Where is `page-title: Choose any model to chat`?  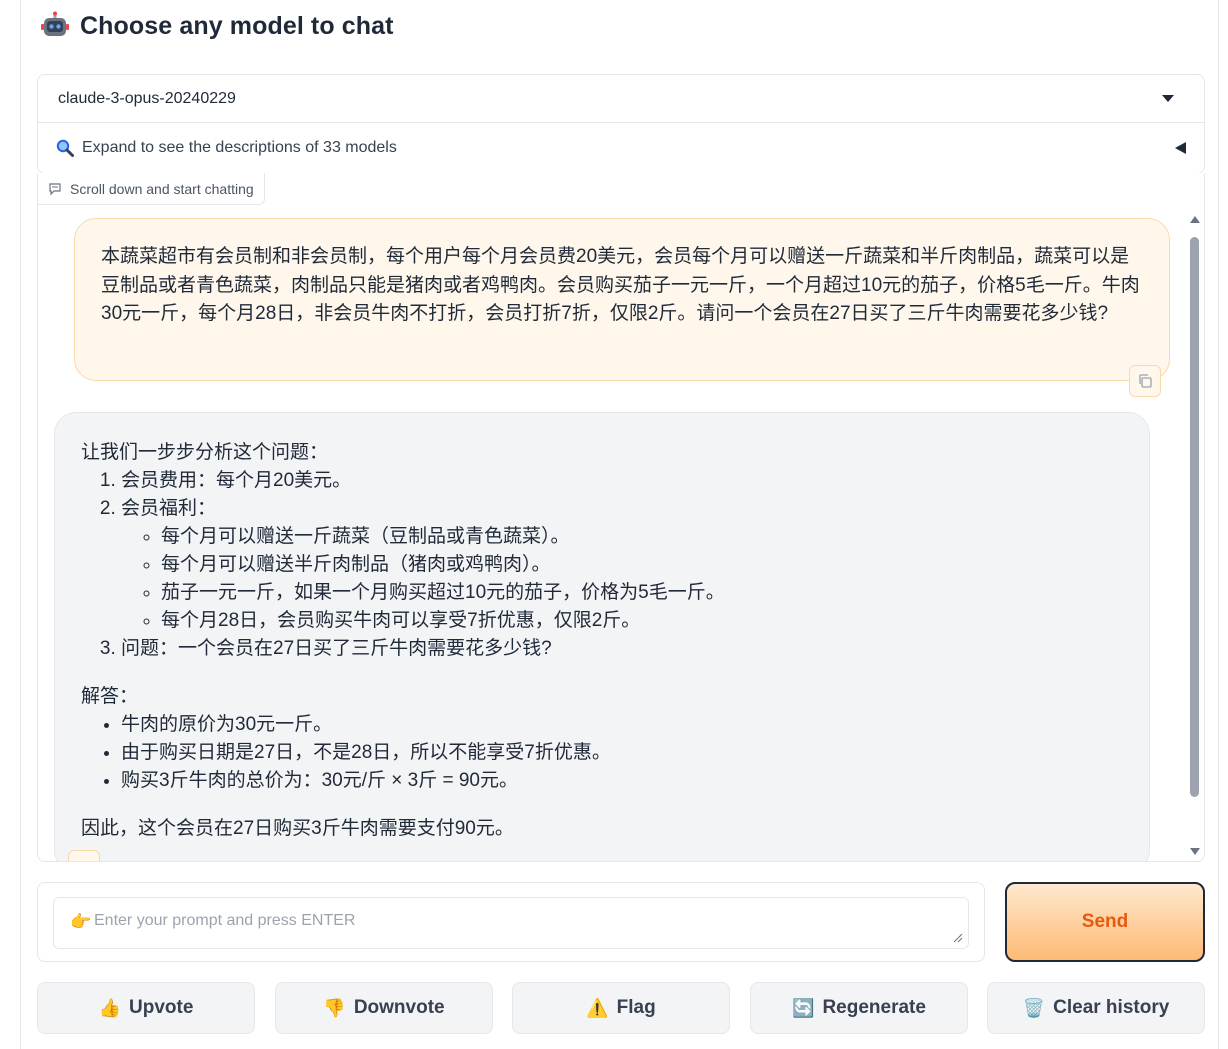
page-title: Choose any model to chat is located at coordinates (237, 25).